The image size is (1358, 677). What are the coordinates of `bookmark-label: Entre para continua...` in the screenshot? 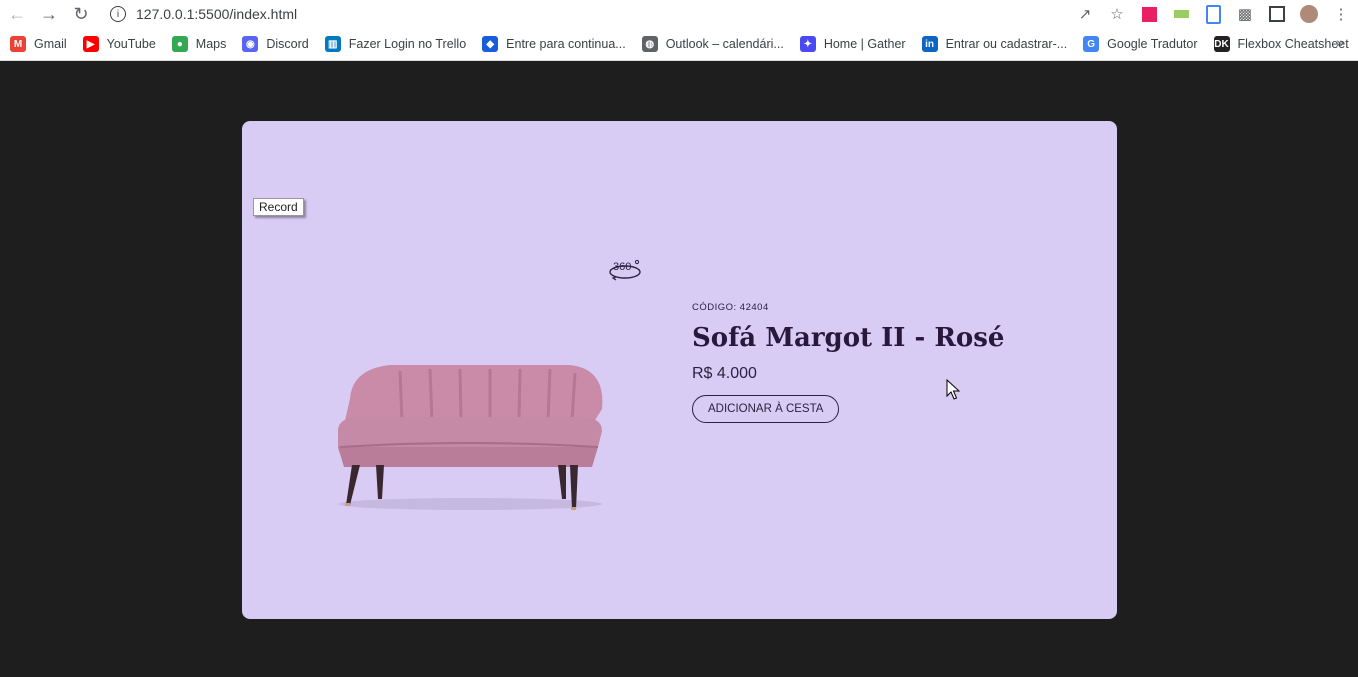 It's located at (566, 44).